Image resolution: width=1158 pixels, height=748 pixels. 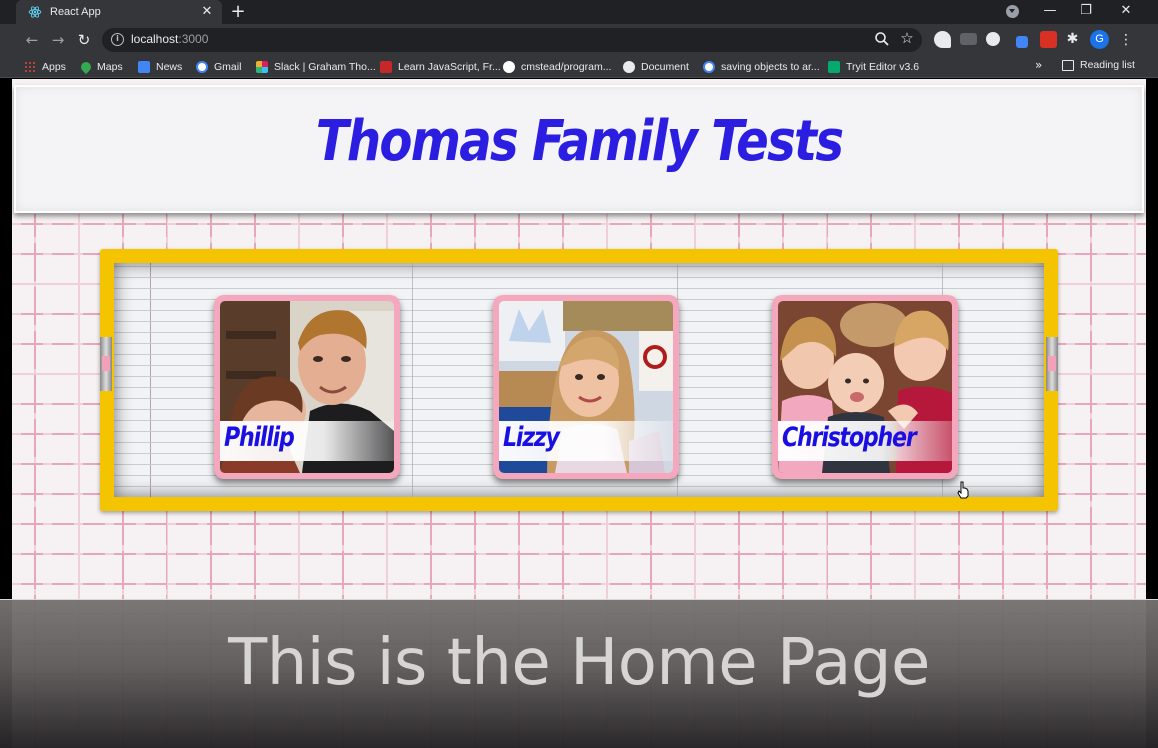 I want to click on reading-list-button: Reading list, so click(x=1098, y=65).